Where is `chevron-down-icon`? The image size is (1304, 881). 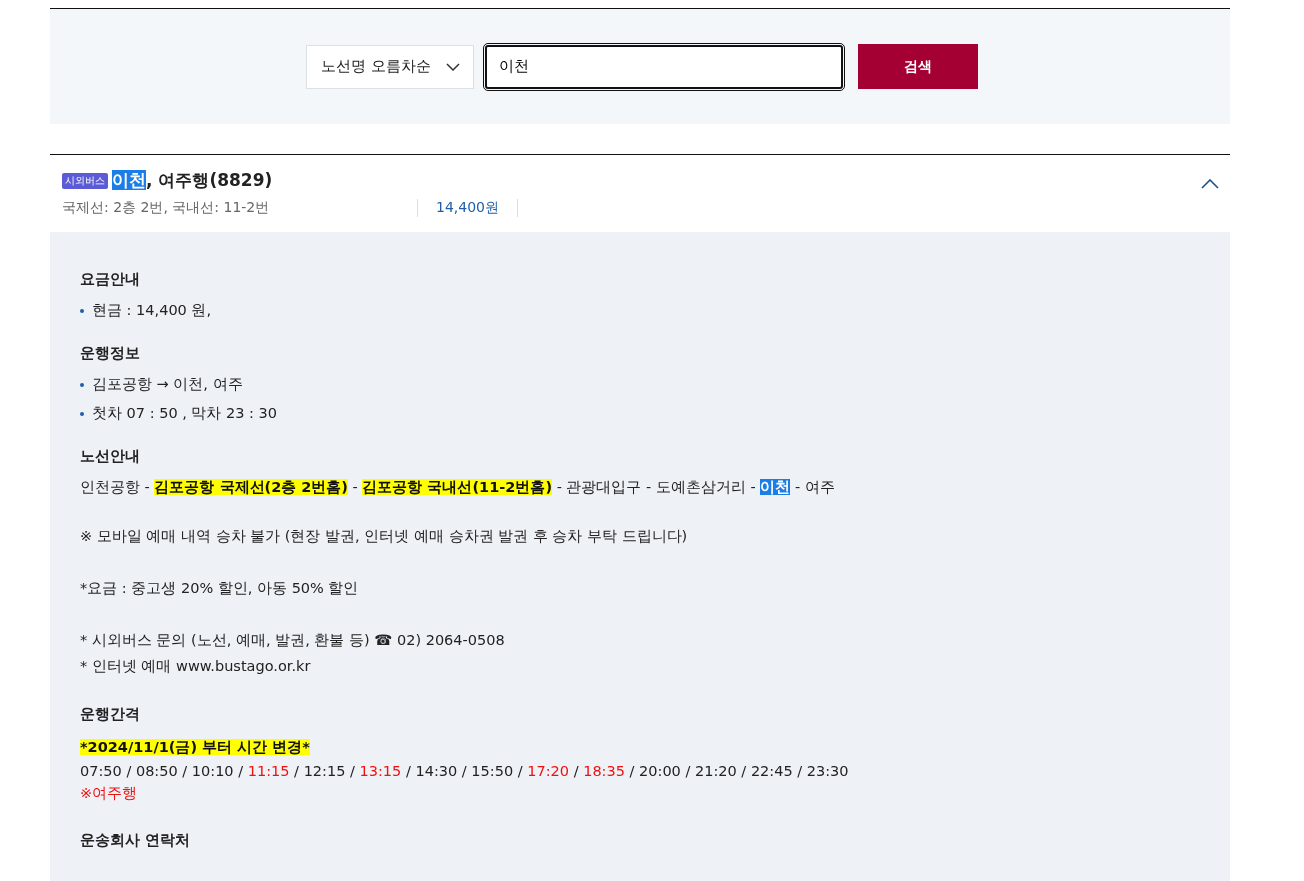 chevron-down-icon is located at coordinates (453, 66).